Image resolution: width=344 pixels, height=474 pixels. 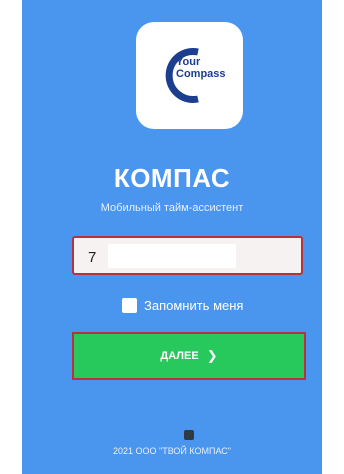 I want to click on dark-square-icon, so click(x=189, y=435).